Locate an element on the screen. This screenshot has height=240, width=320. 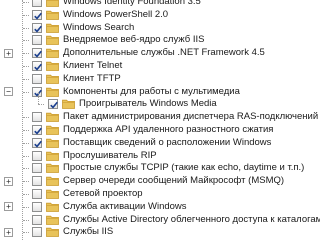
feature-label: Windows Search is located at coordinates (99, 27).